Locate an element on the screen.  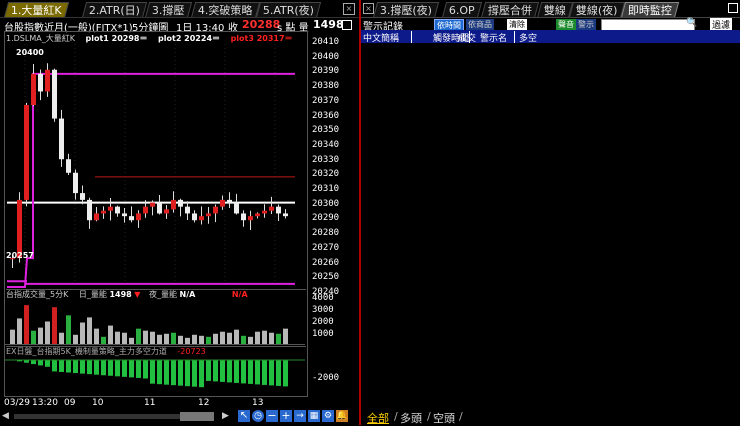
volume-chart is located at coordinates (155, 322).